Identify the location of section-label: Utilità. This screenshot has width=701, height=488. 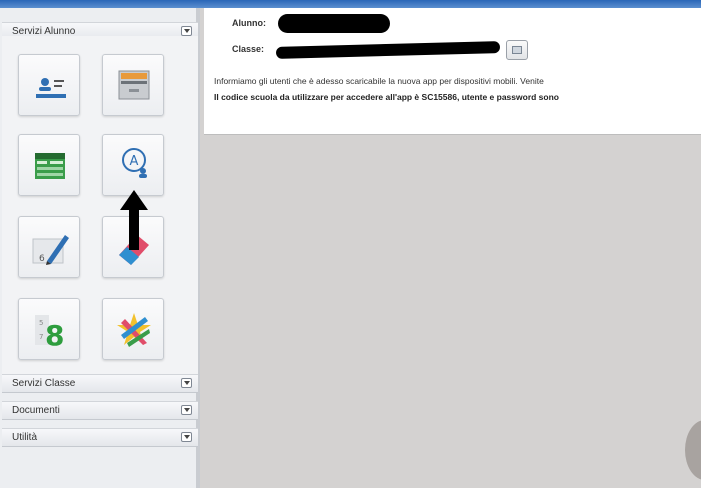
(25, 437).